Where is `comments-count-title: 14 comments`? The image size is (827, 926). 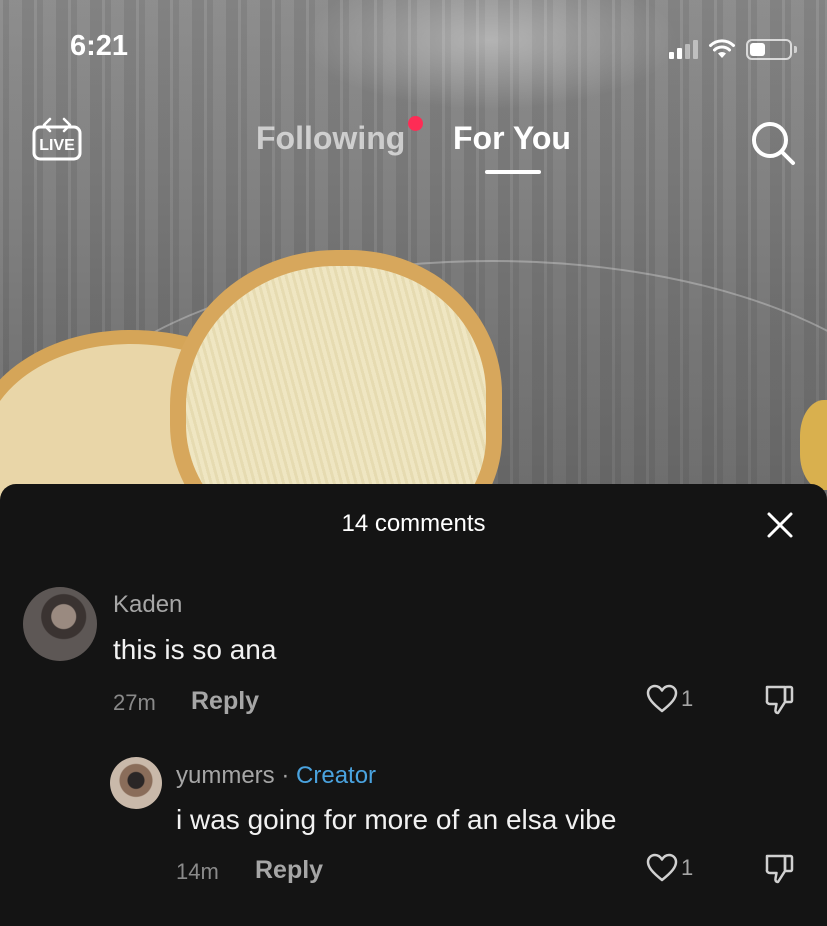 comments-count-title: 14 comments is located at coordinates (413, 523).